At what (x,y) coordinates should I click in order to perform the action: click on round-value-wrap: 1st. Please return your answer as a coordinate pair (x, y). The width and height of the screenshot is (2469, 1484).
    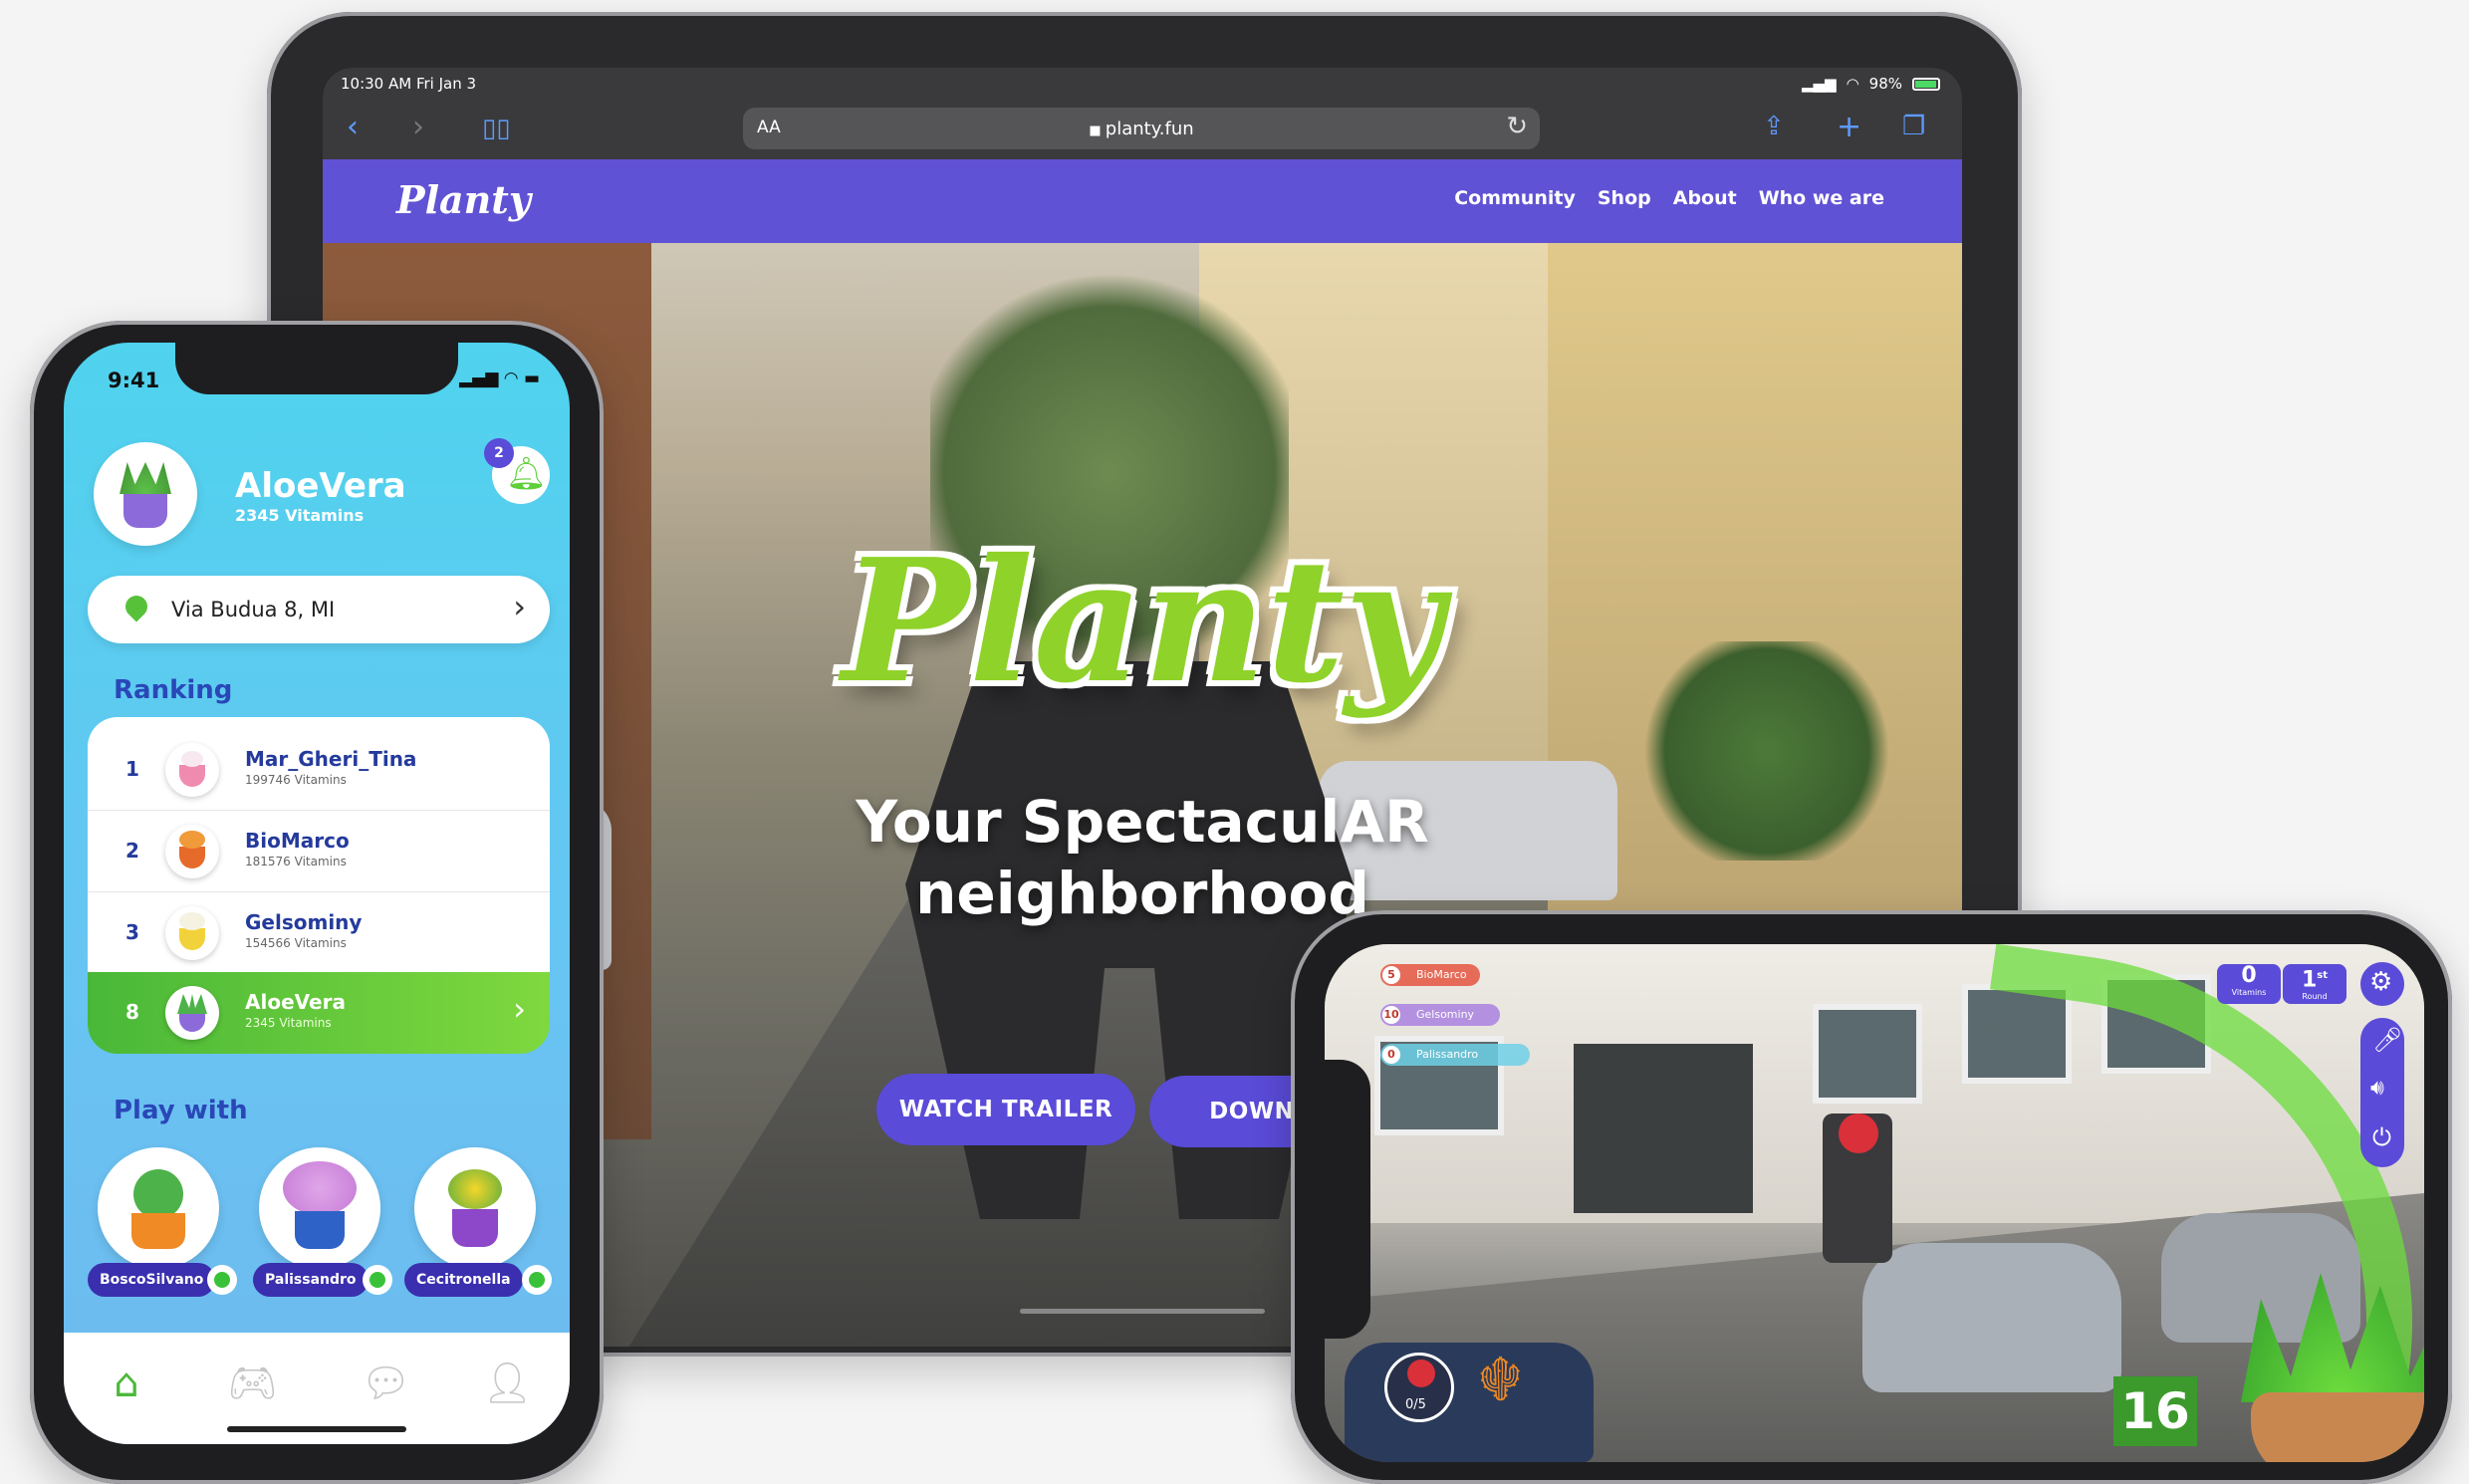
    Looking at the image, I should click on (2314, 978).